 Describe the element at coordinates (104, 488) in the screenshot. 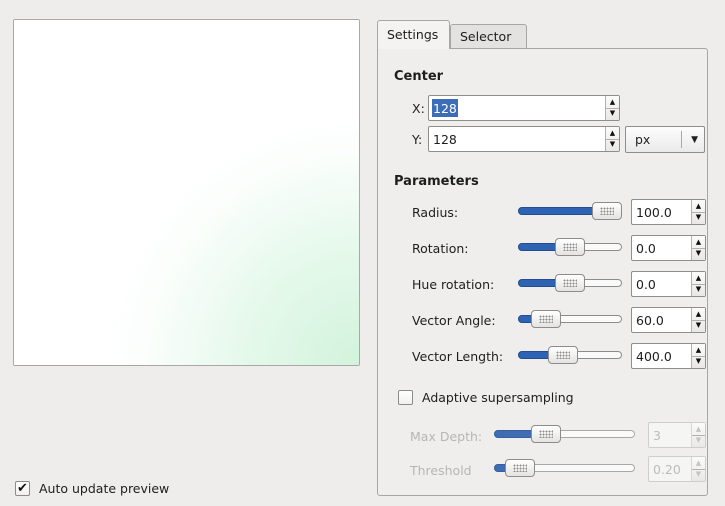

I see `auto-update-preview-label: Auto update preview` at that location.